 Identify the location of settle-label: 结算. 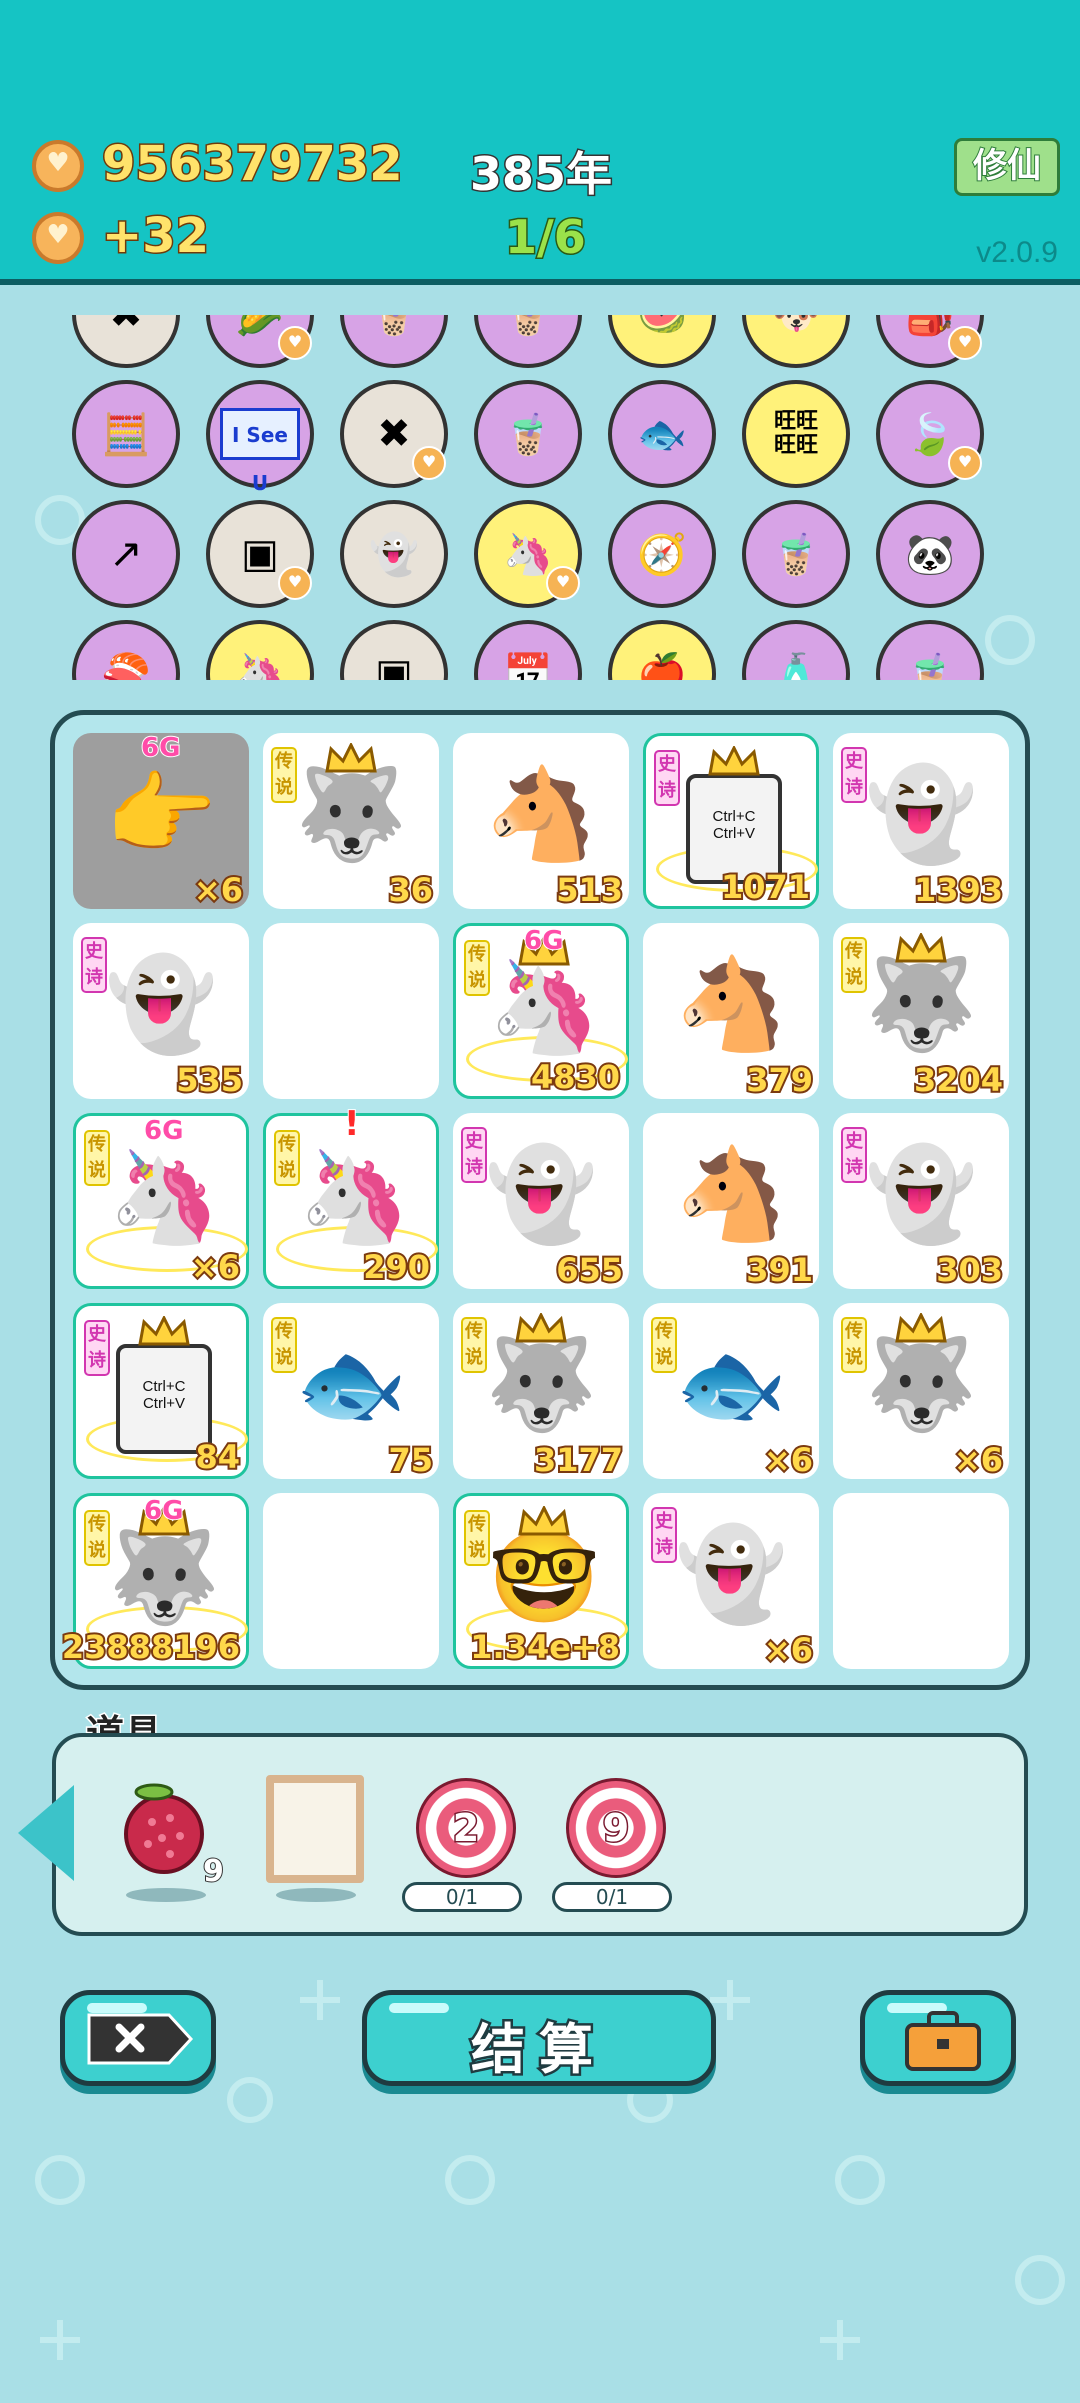
(538, 2050).